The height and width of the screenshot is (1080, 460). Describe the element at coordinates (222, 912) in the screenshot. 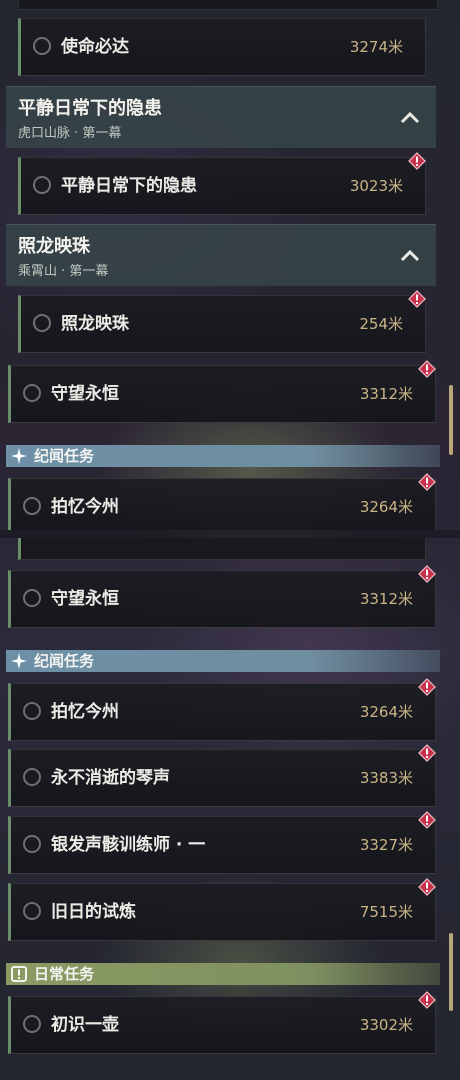

I see `task-row-jiuri: 旧日的试炼 7515米` at that location.